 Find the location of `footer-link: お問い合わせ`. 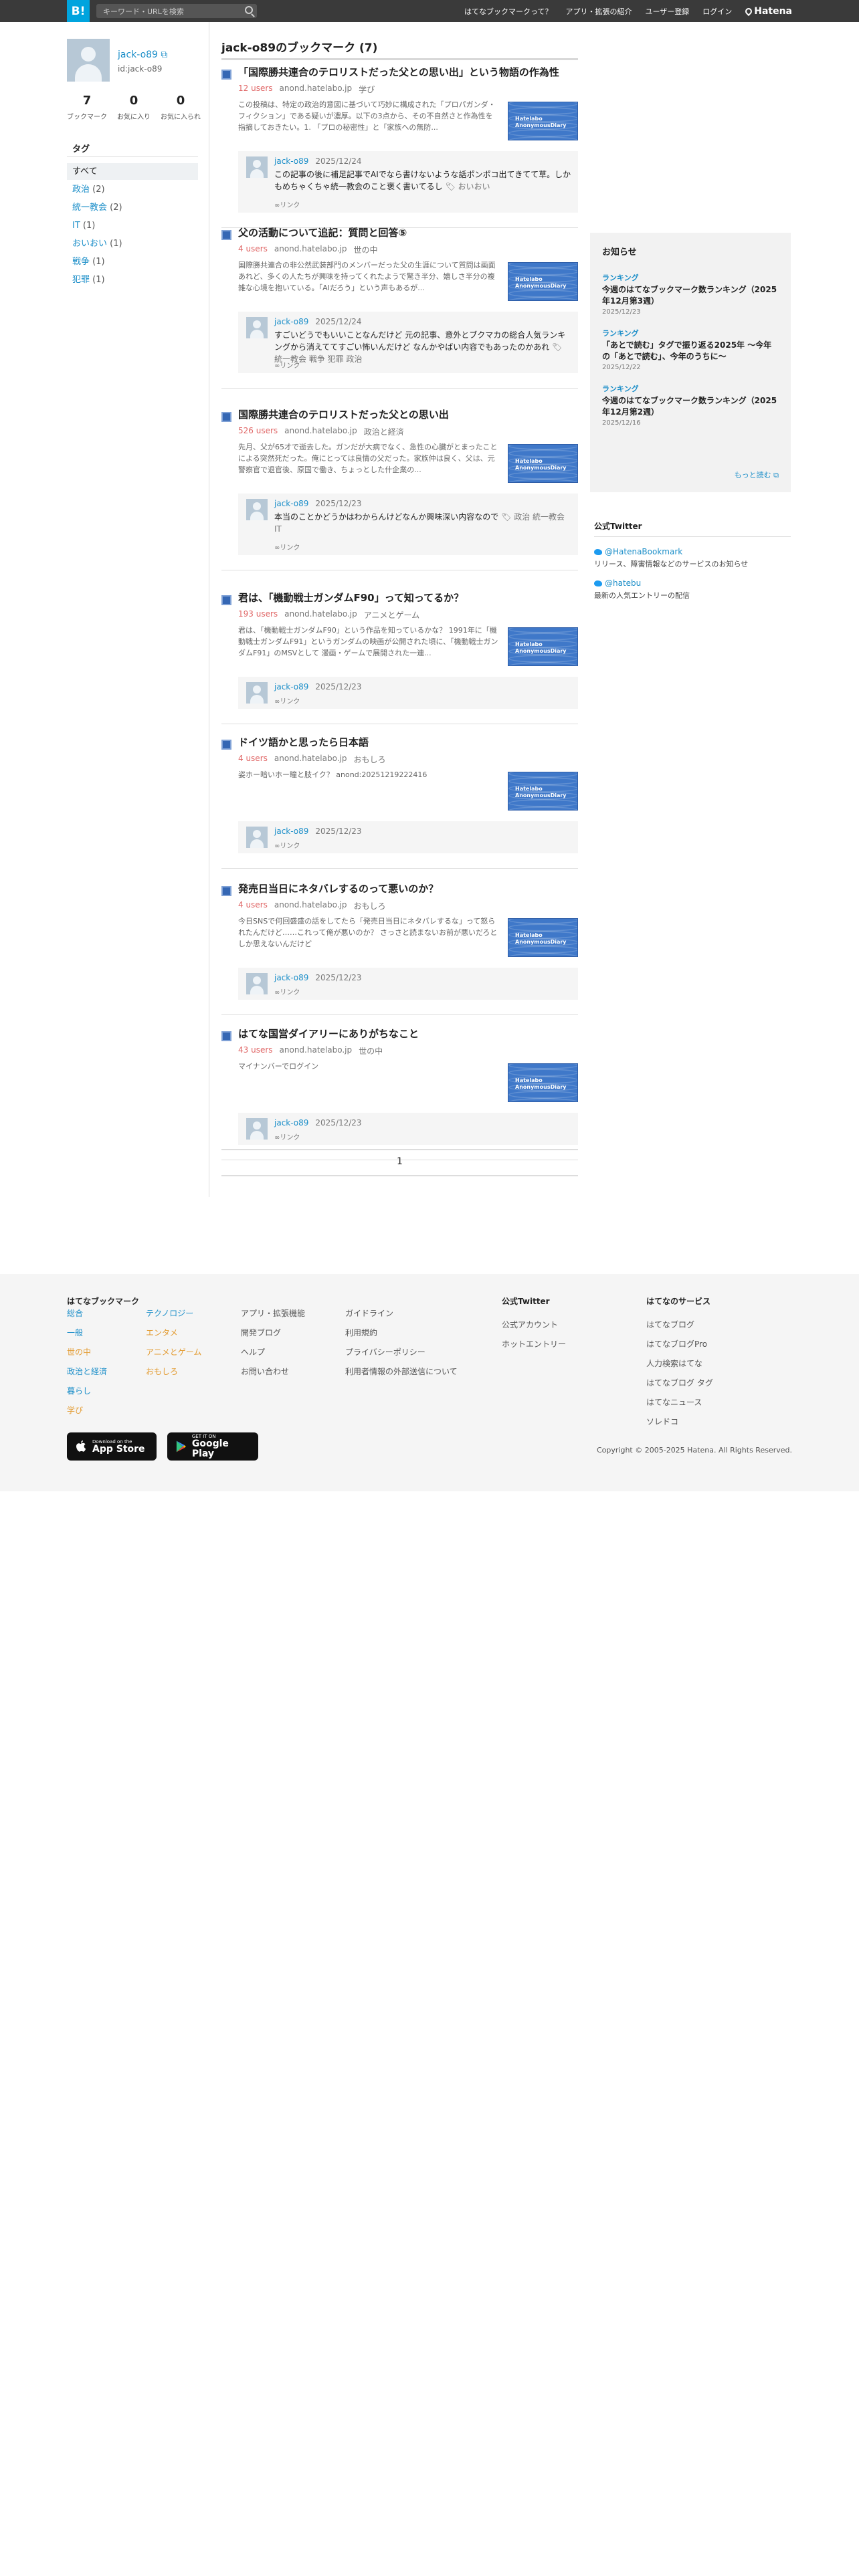

footer-link: お問い合わせ is located at coordinates (273, 1372).